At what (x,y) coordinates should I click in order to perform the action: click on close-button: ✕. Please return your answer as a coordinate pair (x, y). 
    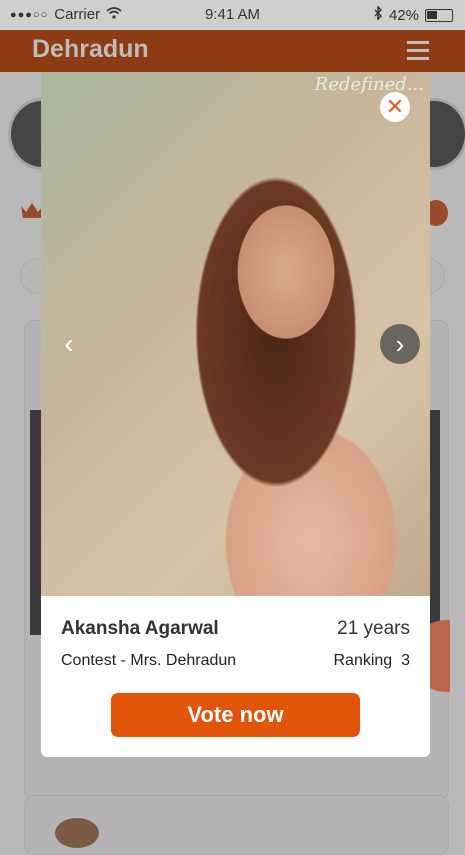
    Looking at the image, I should click on (395, 107).